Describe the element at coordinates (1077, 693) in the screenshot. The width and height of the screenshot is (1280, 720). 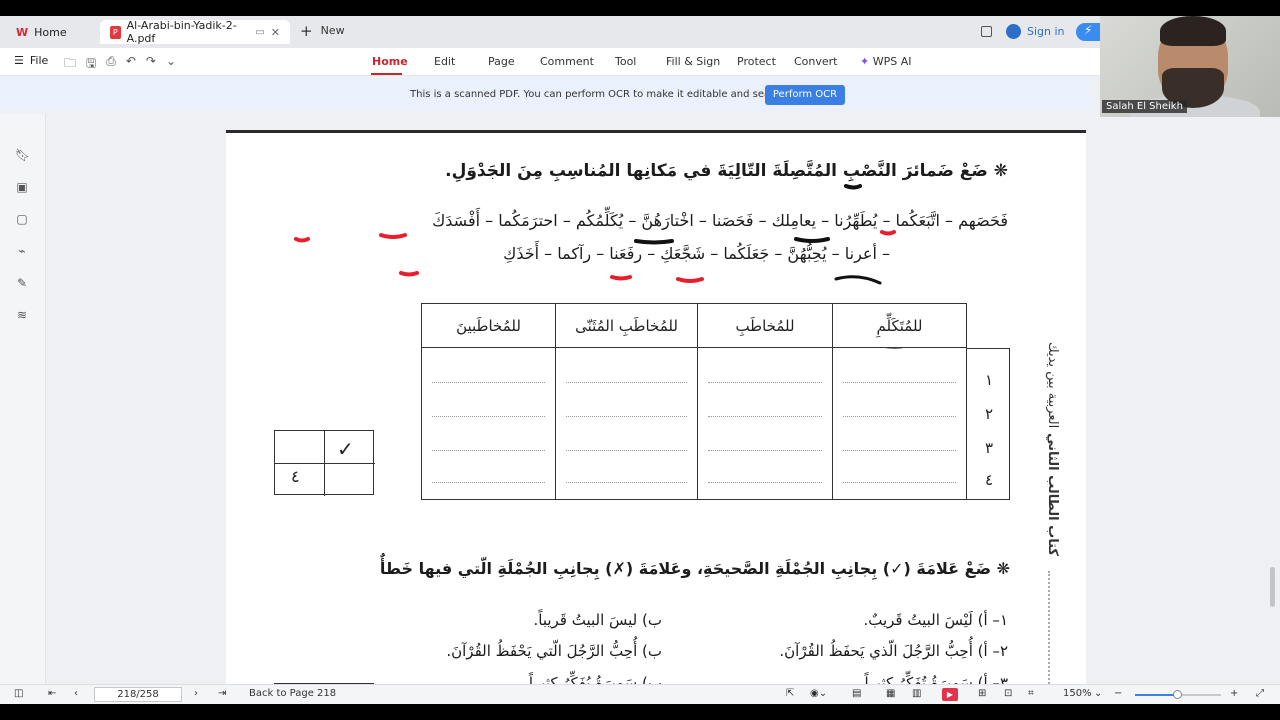
I see `zoom-level: 150%` at that location.